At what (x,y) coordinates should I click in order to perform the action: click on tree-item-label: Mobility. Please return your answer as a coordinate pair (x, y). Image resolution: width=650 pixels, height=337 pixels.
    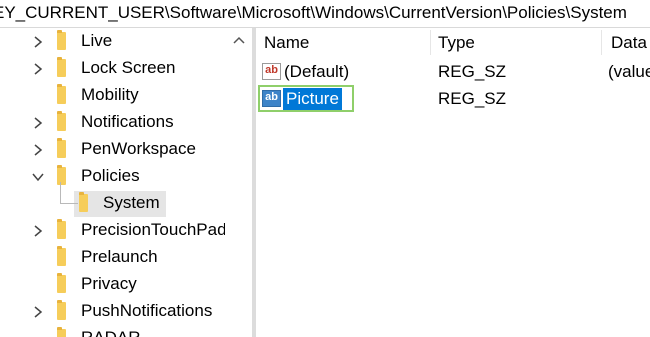
    Looking at the image, I should click on (110, 94).